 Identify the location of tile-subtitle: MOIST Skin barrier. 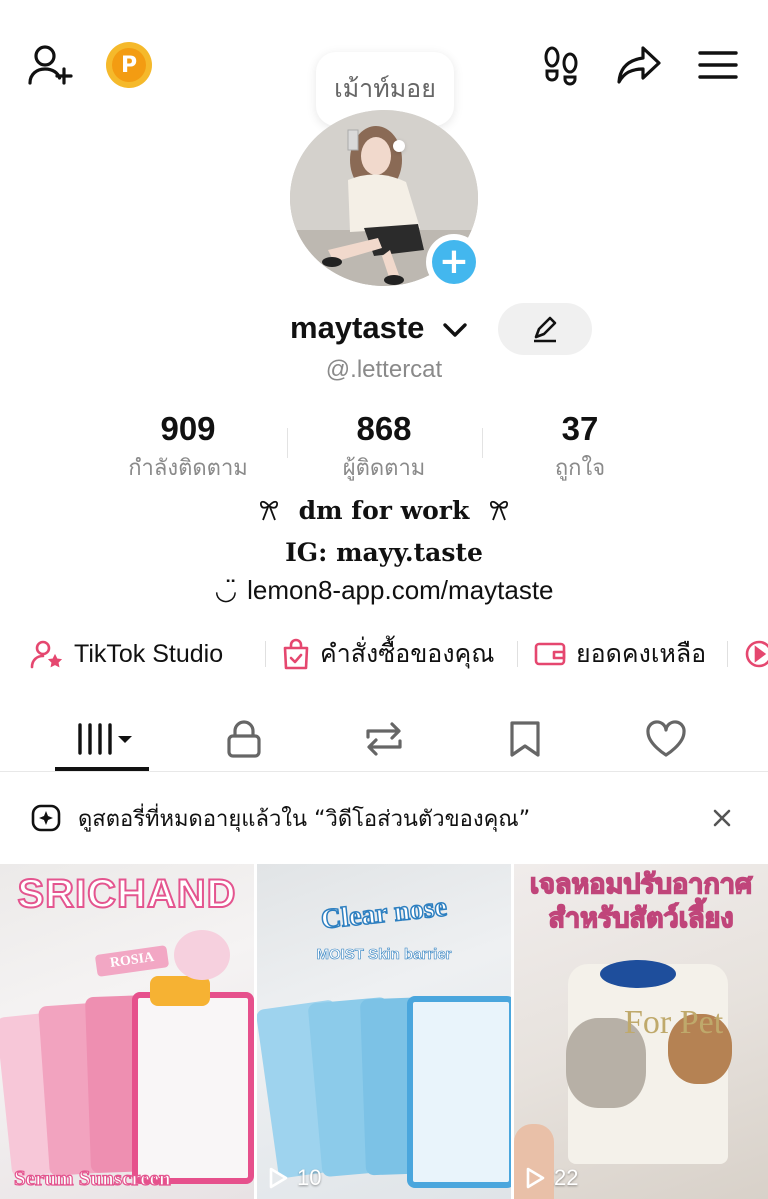
(384, 955).